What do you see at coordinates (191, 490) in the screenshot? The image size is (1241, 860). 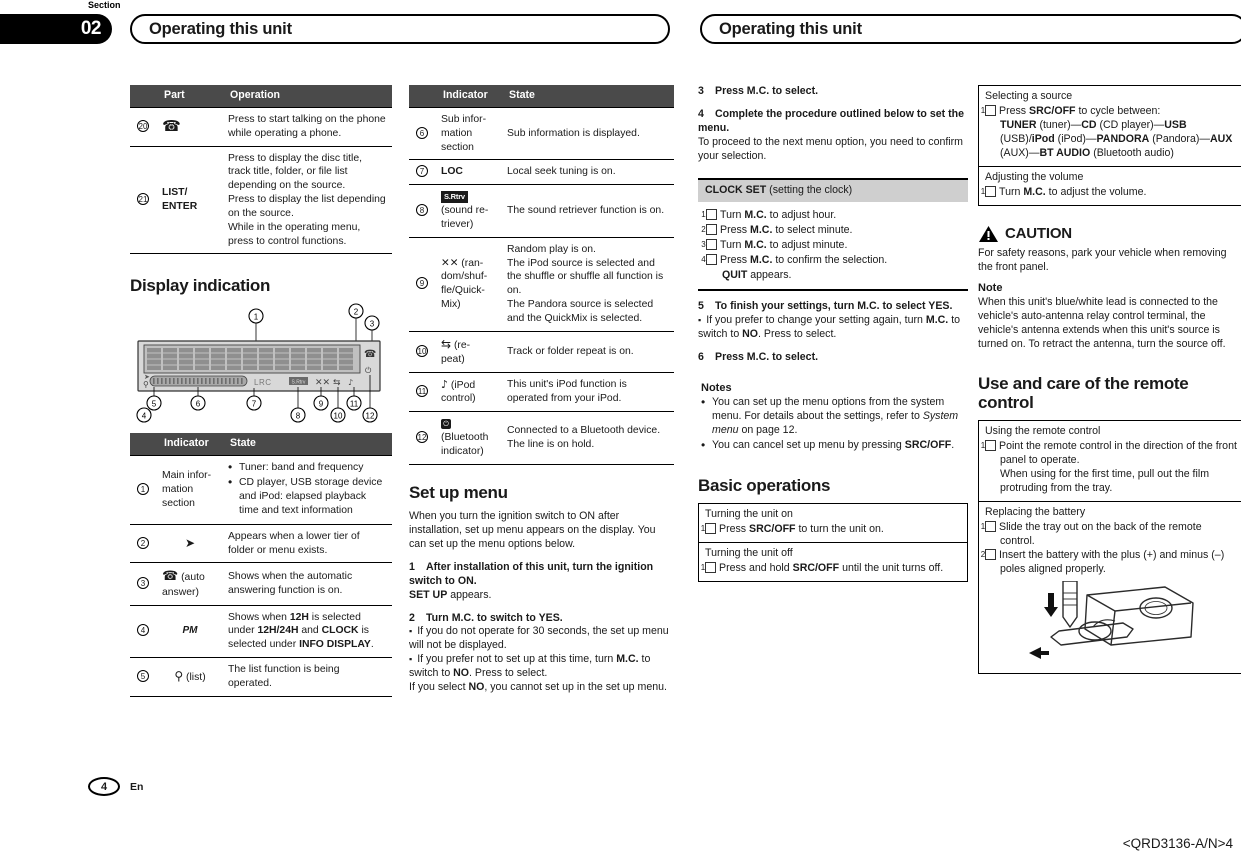 I see `ind-row-label: Main infor-mation section` at bounding box center [191, 490].